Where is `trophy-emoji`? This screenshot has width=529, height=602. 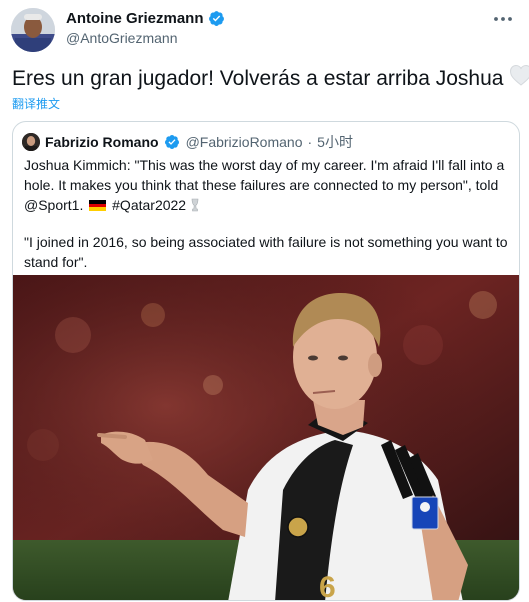
trophy-emoji is located at coordinates (195, 205).